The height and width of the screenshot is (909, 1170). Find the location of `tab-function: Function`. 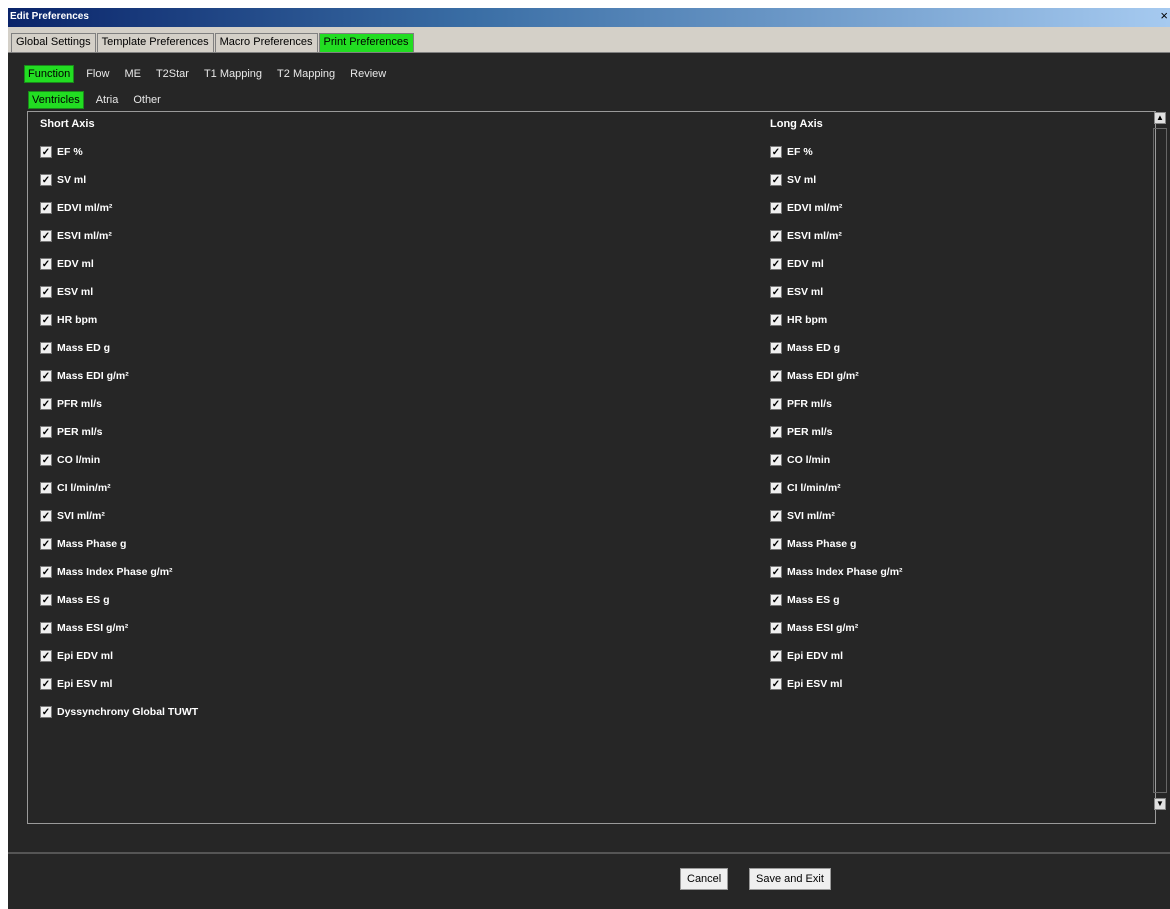

tab-function: Function is located at coordinates (49, 74).